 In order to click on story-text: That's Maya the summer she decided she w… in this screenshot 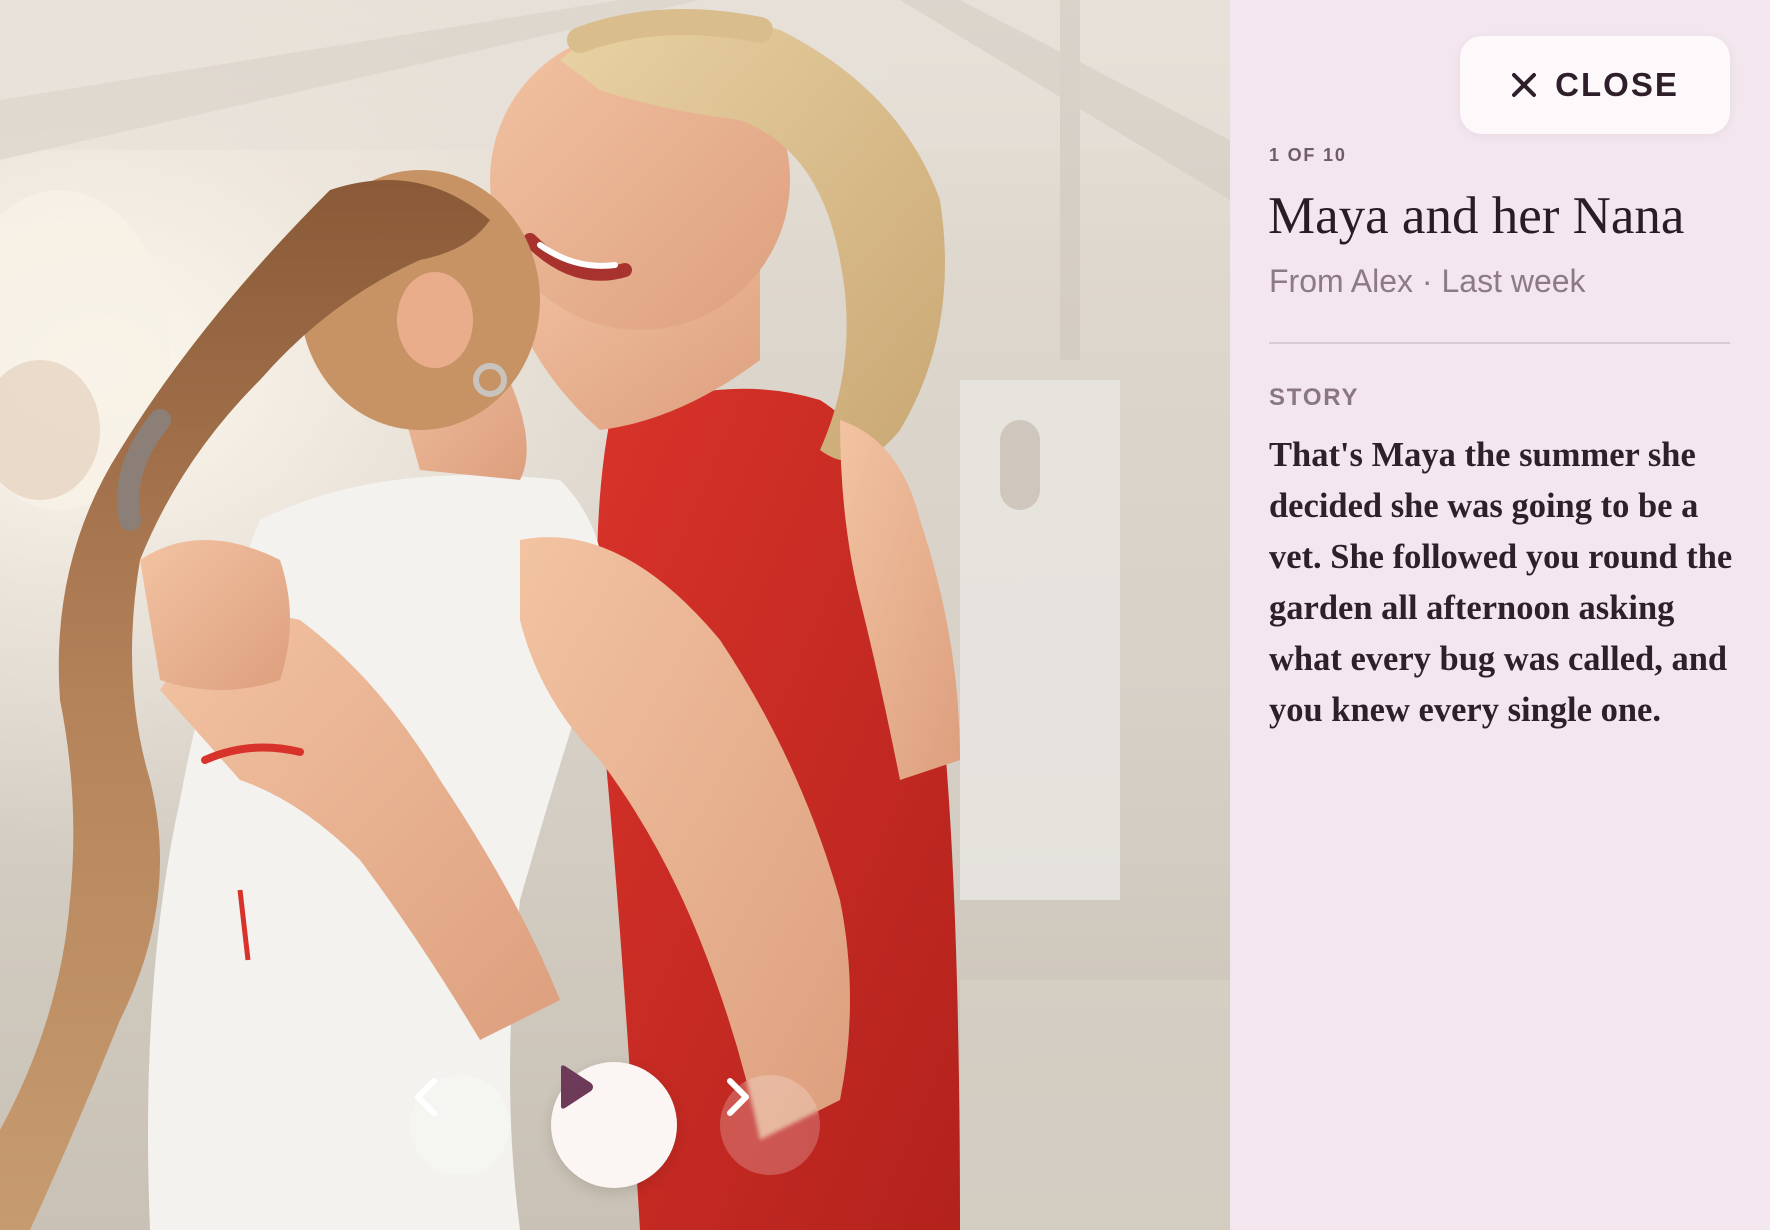, I will do `click(1501, 582)`.